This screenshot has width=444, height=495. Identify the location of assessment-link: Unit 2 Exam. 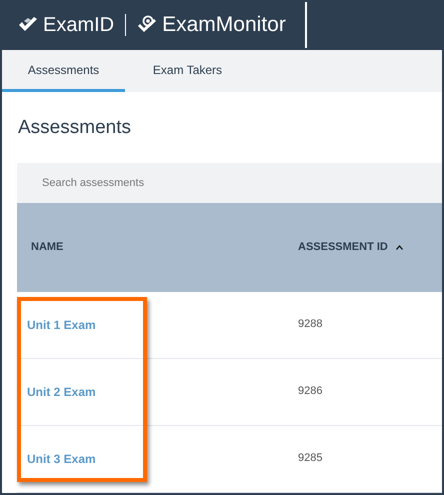
(162, 391).